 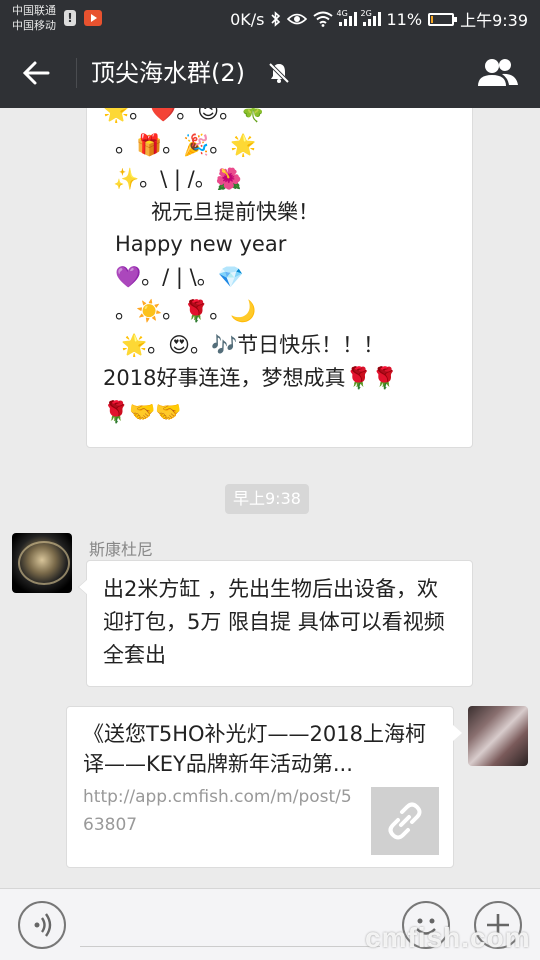 I want to click on link-icon, so click(x=405, y=821).